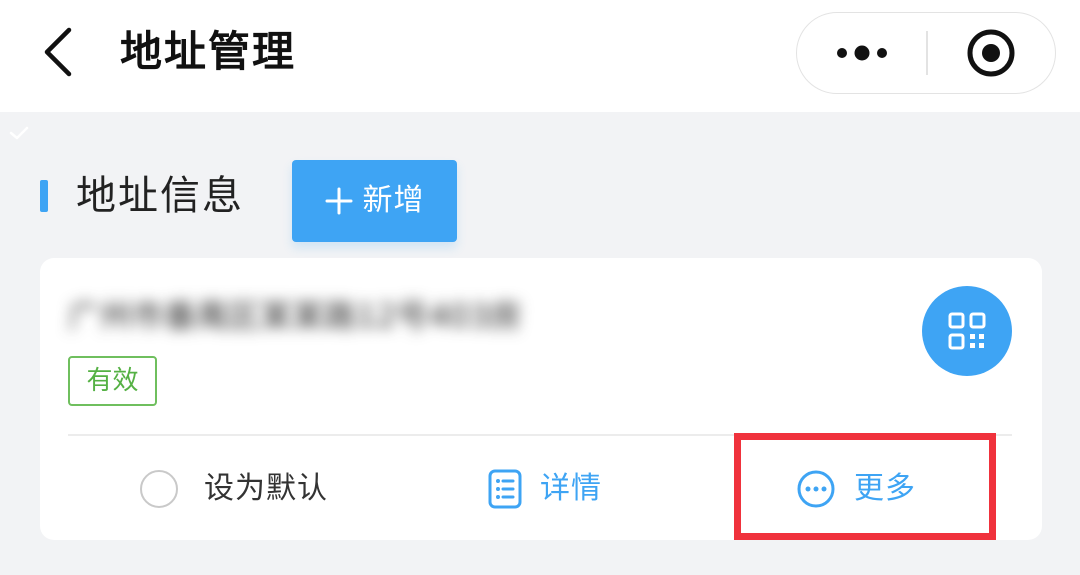  What do you see at coordinates (295, 316) in the screenshot?
I see `address-text: 广州市番禺区某某路12号403房` at bounding box center [295, 316].